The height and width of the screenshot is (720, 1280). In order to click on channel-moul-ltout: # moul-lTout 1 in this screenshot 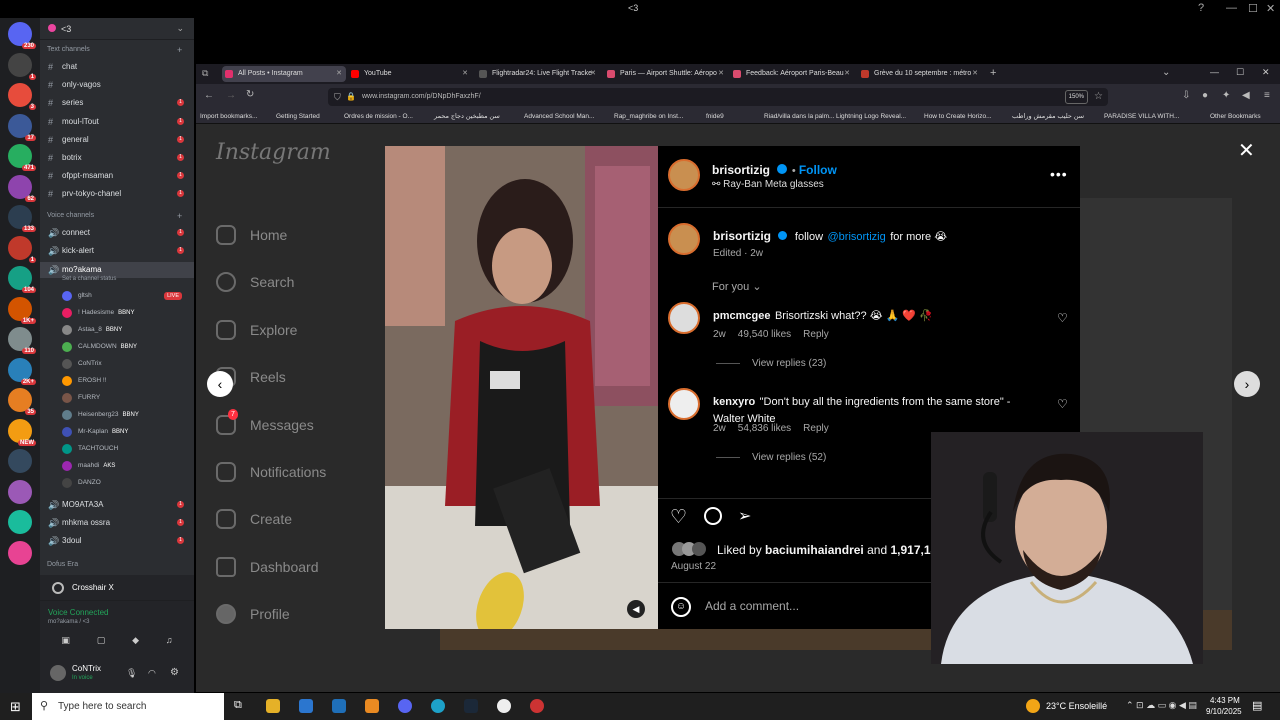, I will do `click(117, 122)`.